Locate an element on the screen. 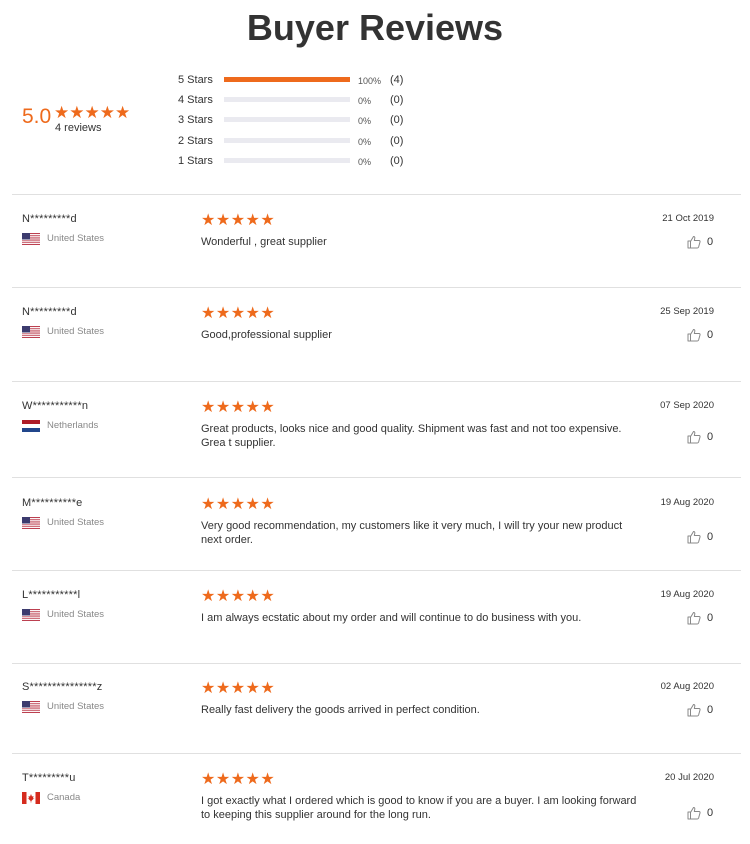 This screenshot has width=750, height=844. review-date: 25 Sep 2019 is located at coordinates (687, 311).